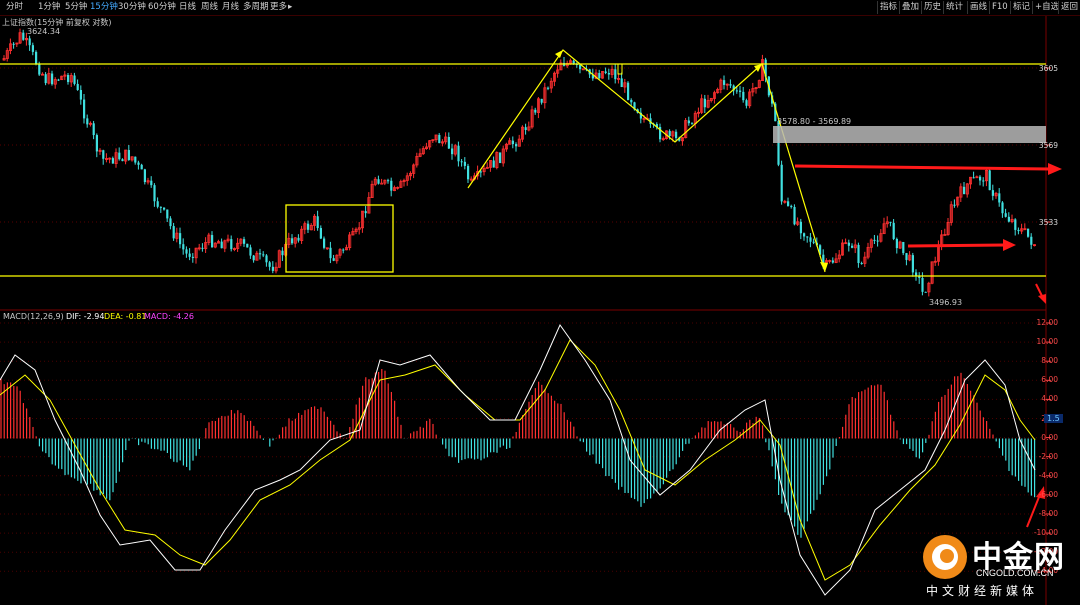 The image size is (1080, 605). Describe the element at coordinates (33, 316) in the screenshot. I see `macd-title: MACD(12,26,9)` at that location.